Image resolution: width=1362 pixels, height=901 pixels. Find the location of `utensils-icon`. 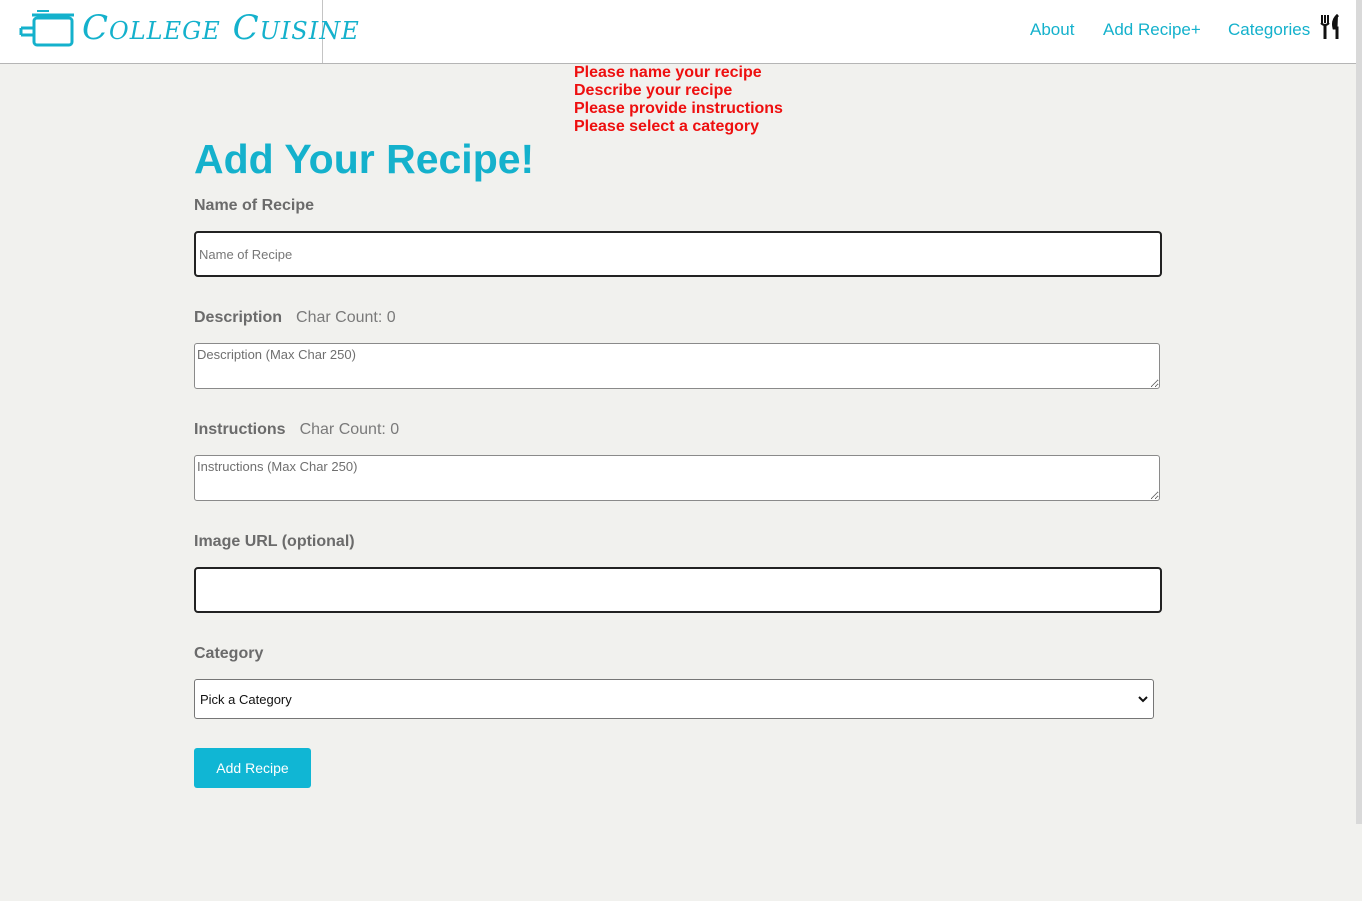

utensils-icon is located at coordinates (1331, 27).